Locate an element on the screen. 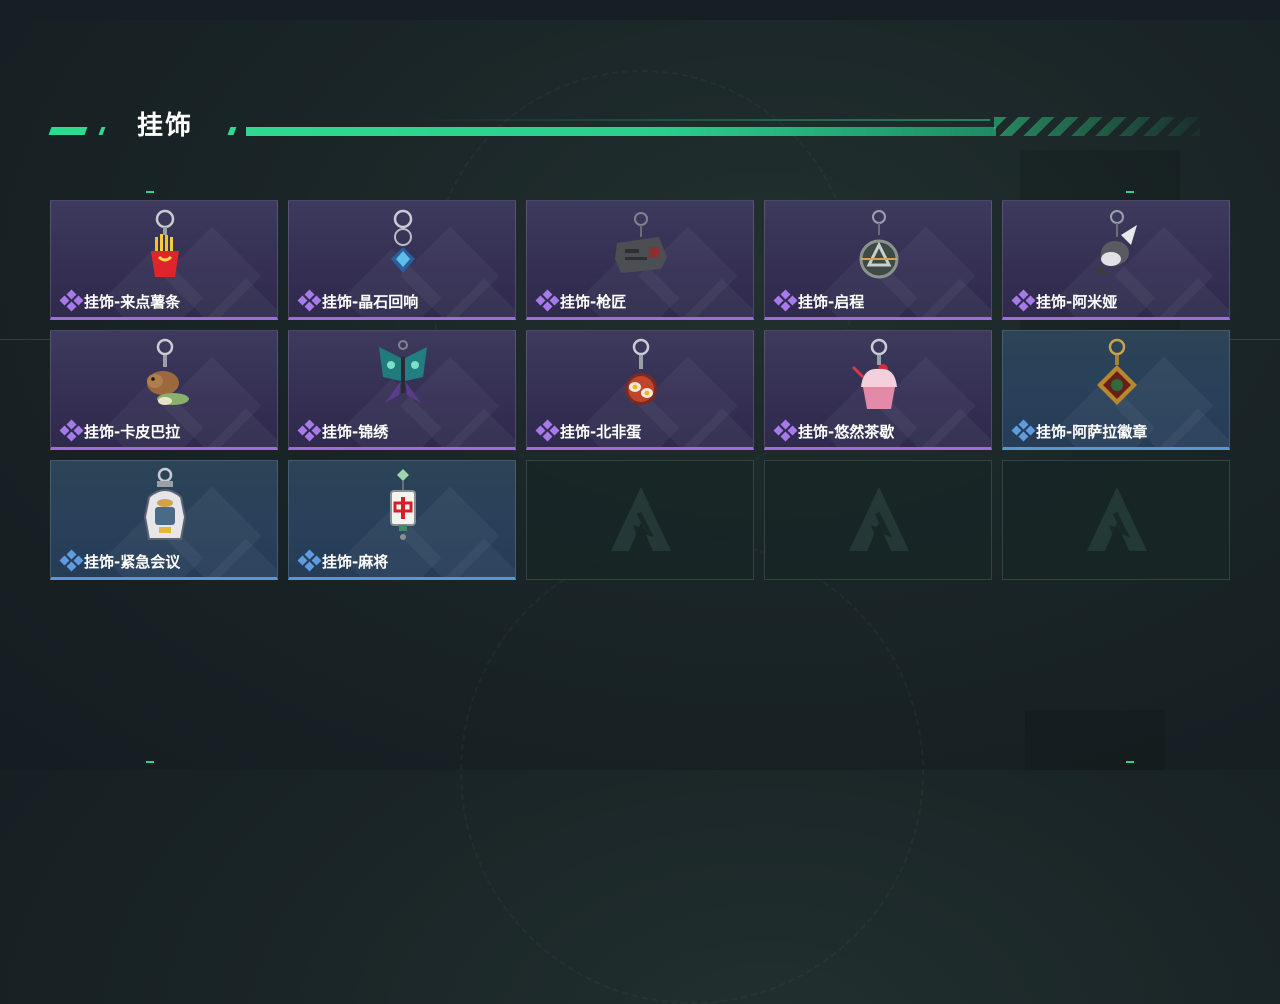  charm-name: 挂饰-北非蛋 is located at coordinates (601, 432).